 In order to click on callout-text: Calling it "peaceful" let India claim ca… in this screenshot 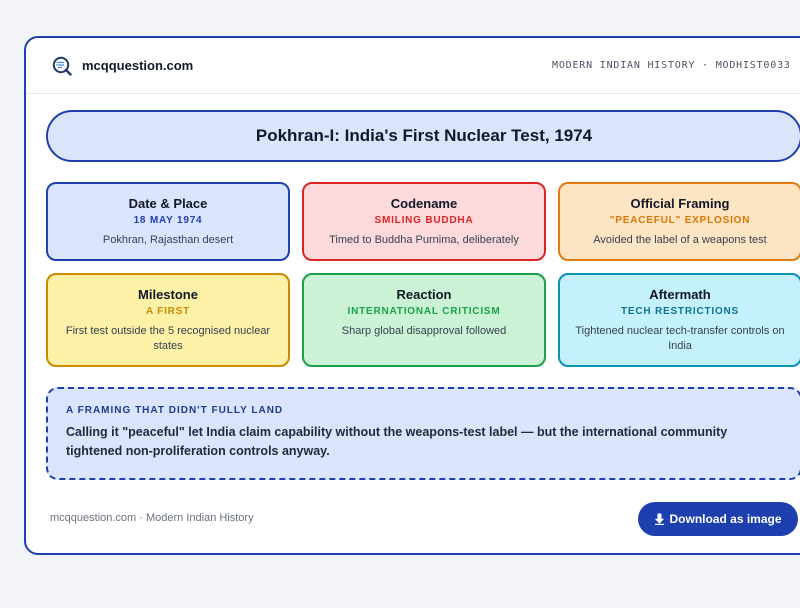, I will do `click(397, 441)`.